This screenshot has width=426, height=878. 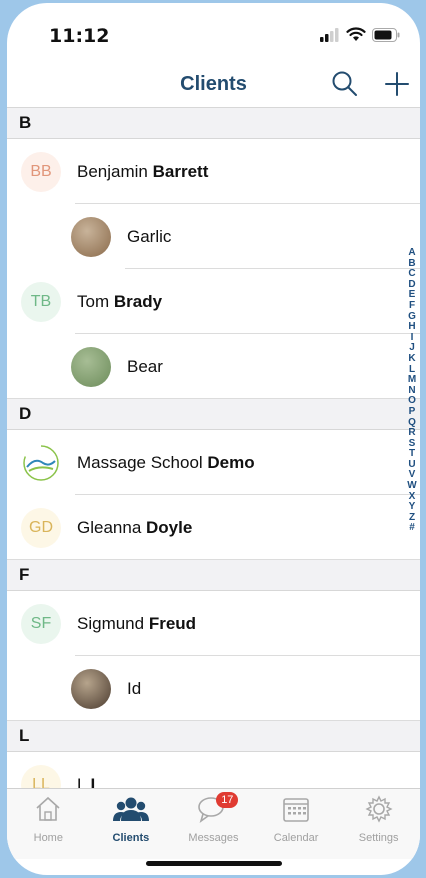 I want to click on index-letter: #, so click(x=412, y=528).